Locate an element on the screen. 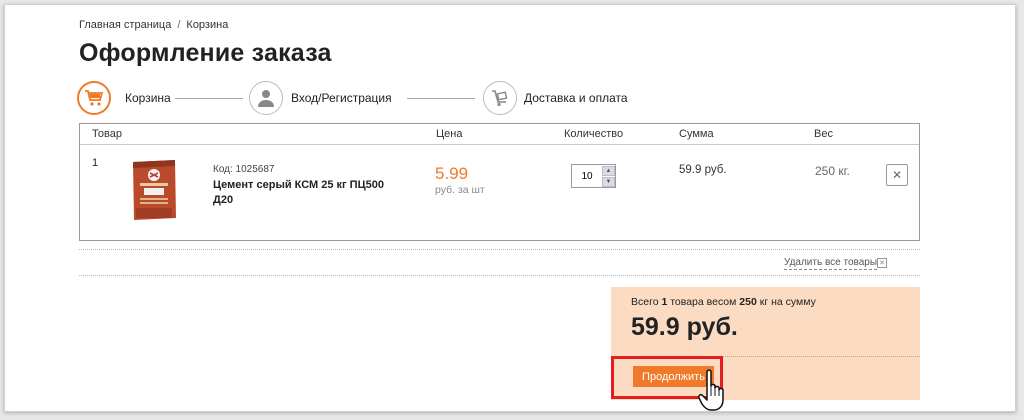 The height and width of the screenshot is (420, 1024). product-code: Код: 1025687 is located at coordinates (244, 169).